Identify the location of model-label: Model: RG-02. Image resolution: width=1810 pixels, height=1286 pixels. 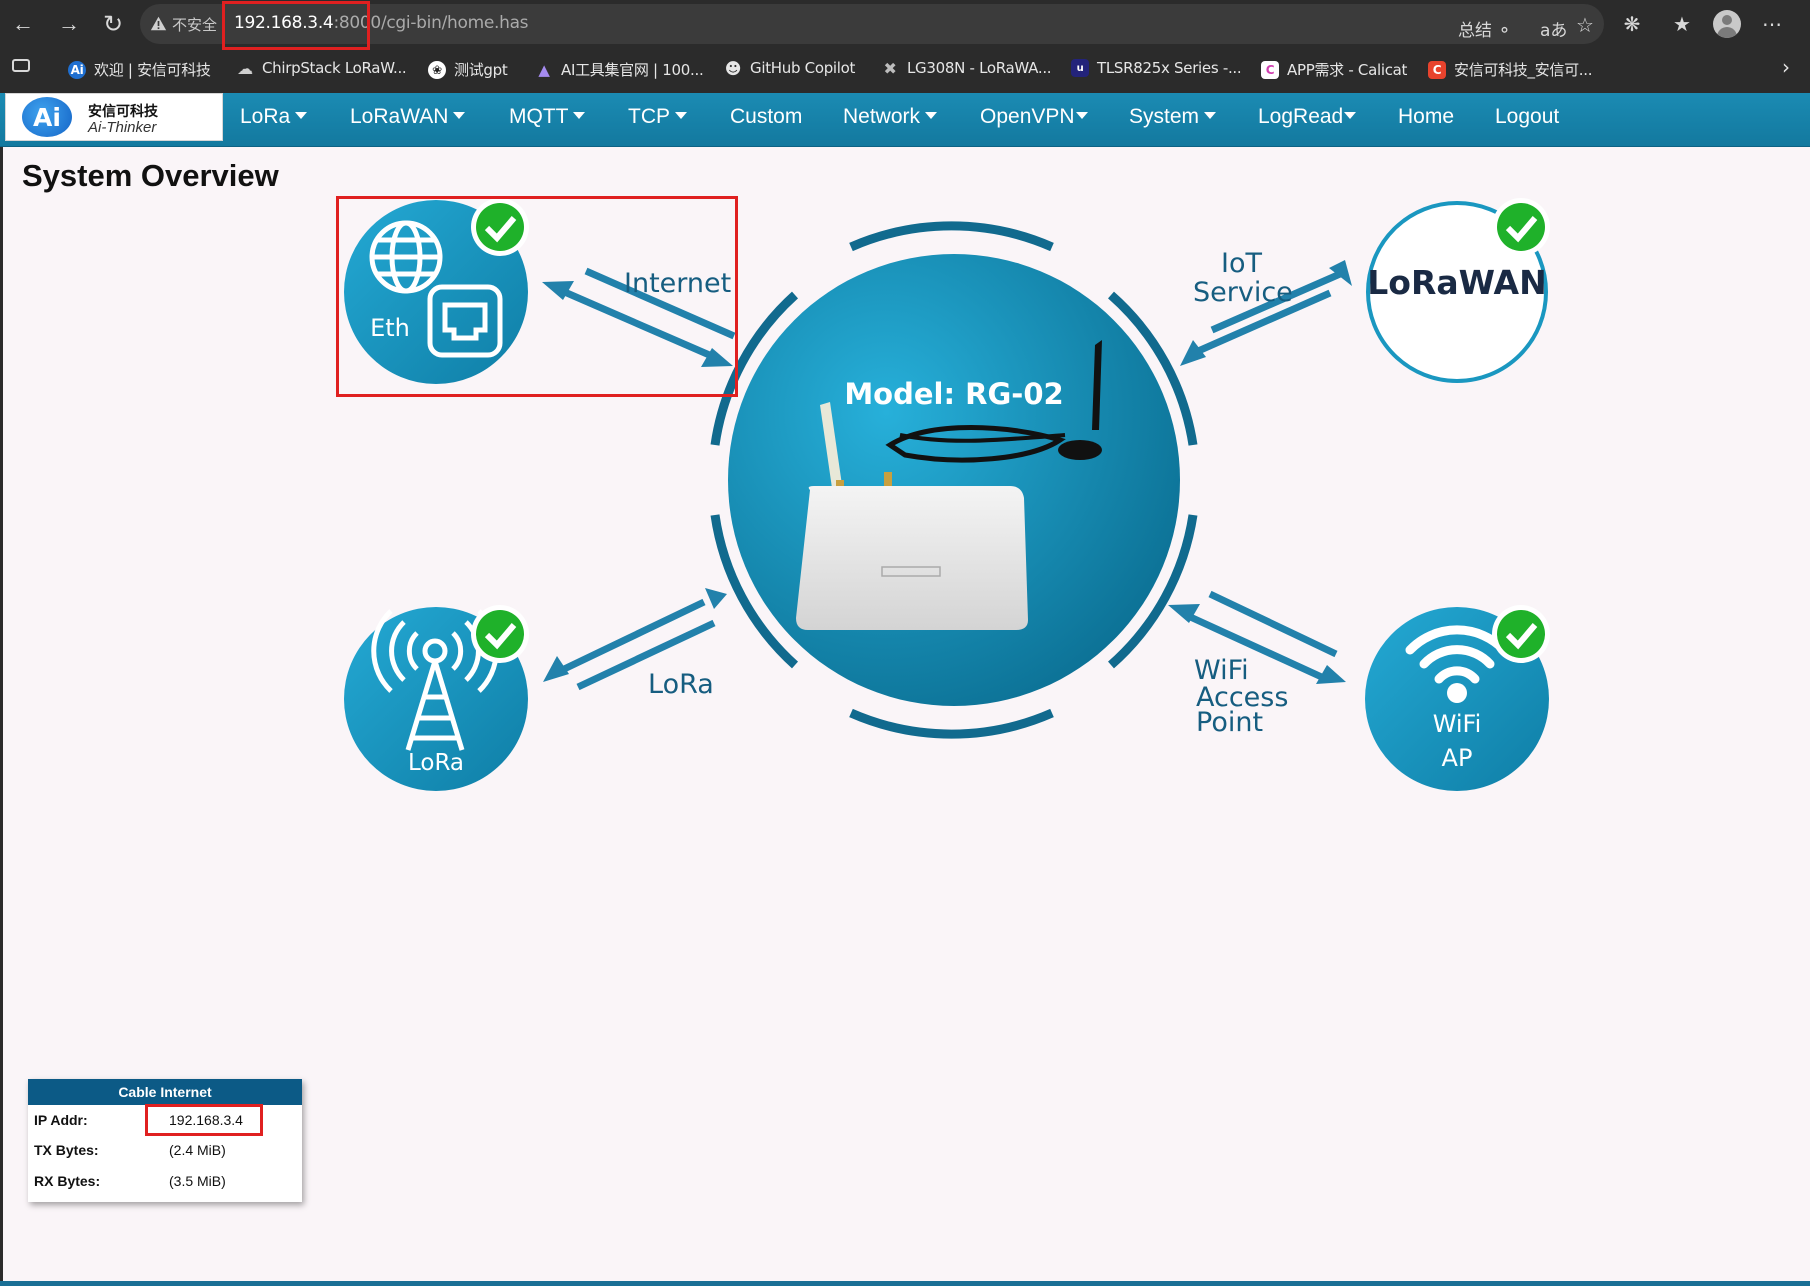
(953, 394).